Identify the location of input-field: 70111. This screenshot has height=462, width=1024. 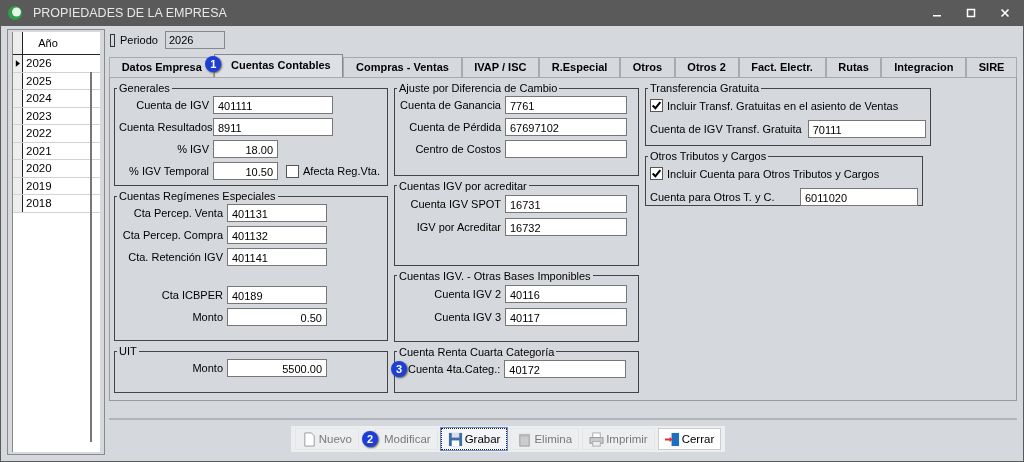
(866, 128).